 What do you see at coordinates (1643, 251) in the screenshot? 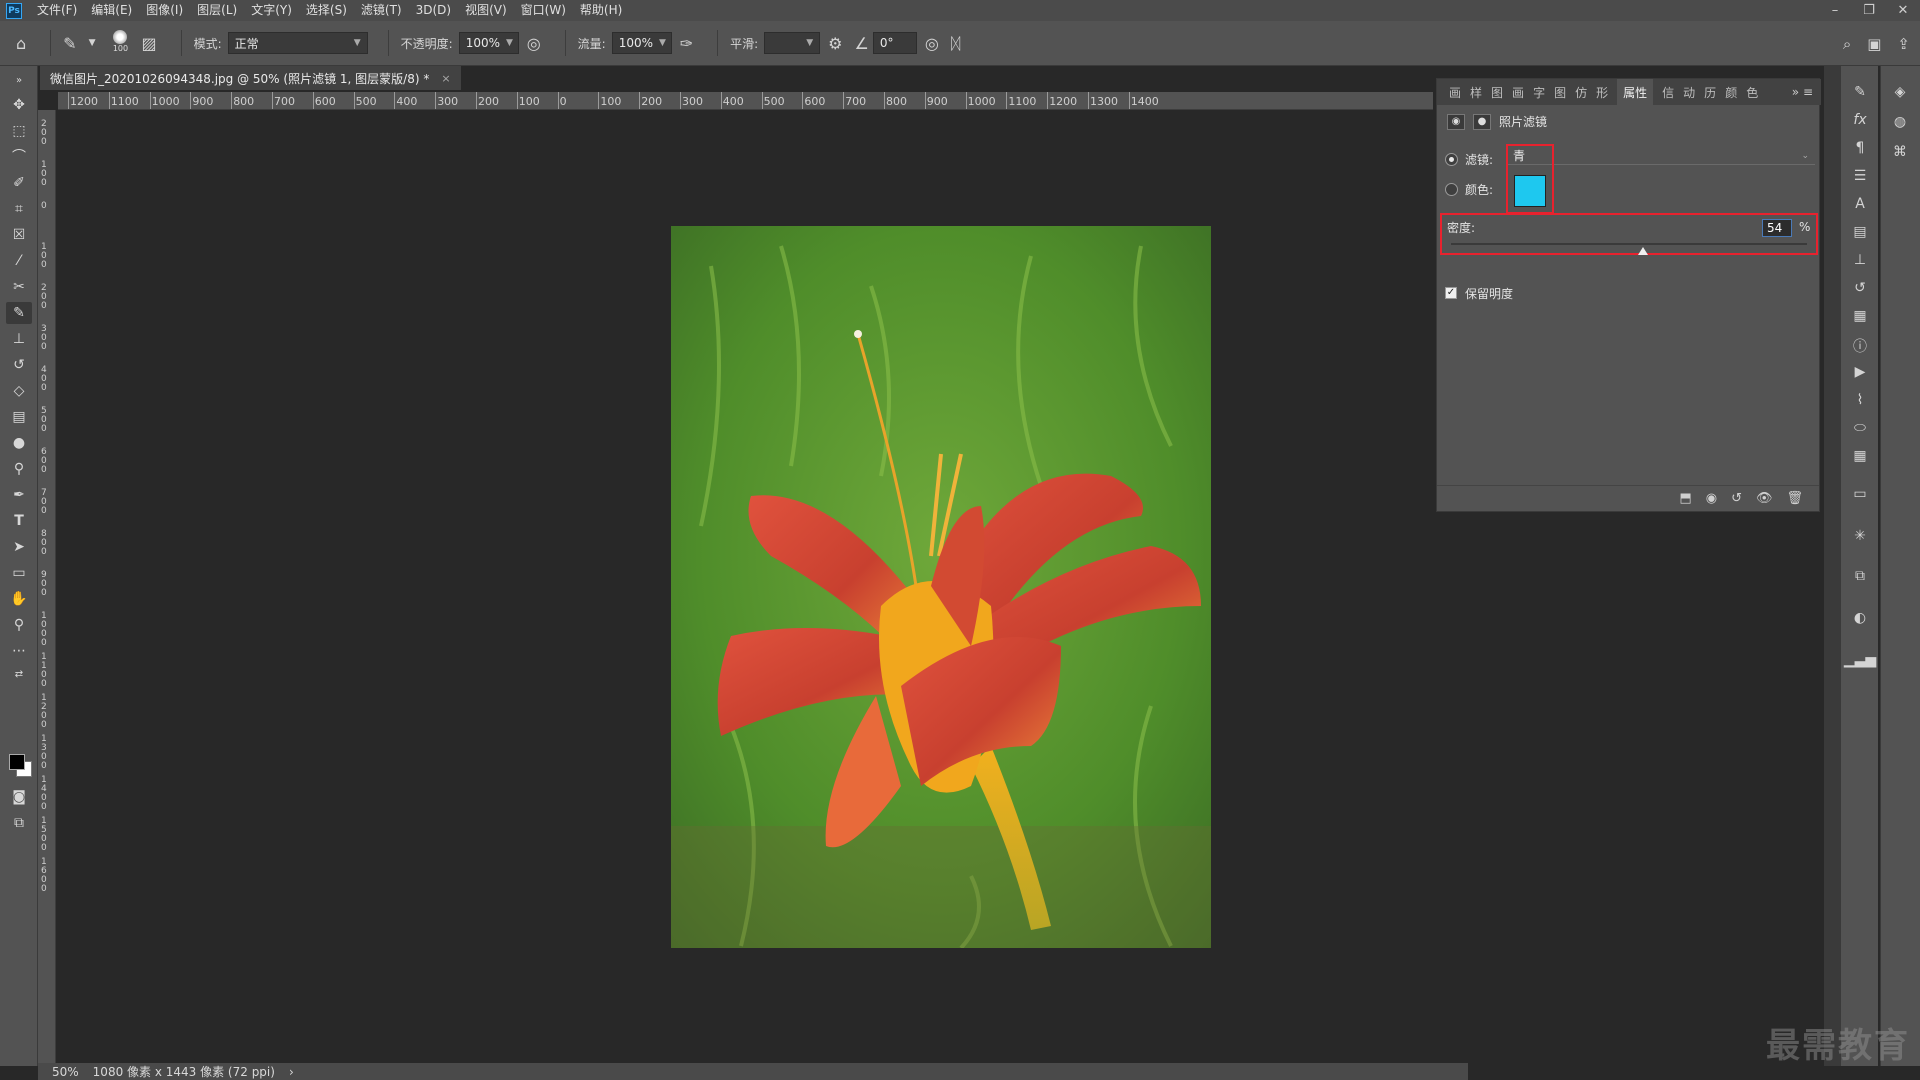
I see `density-slider-thumb` at bounding box center [1643, 251].